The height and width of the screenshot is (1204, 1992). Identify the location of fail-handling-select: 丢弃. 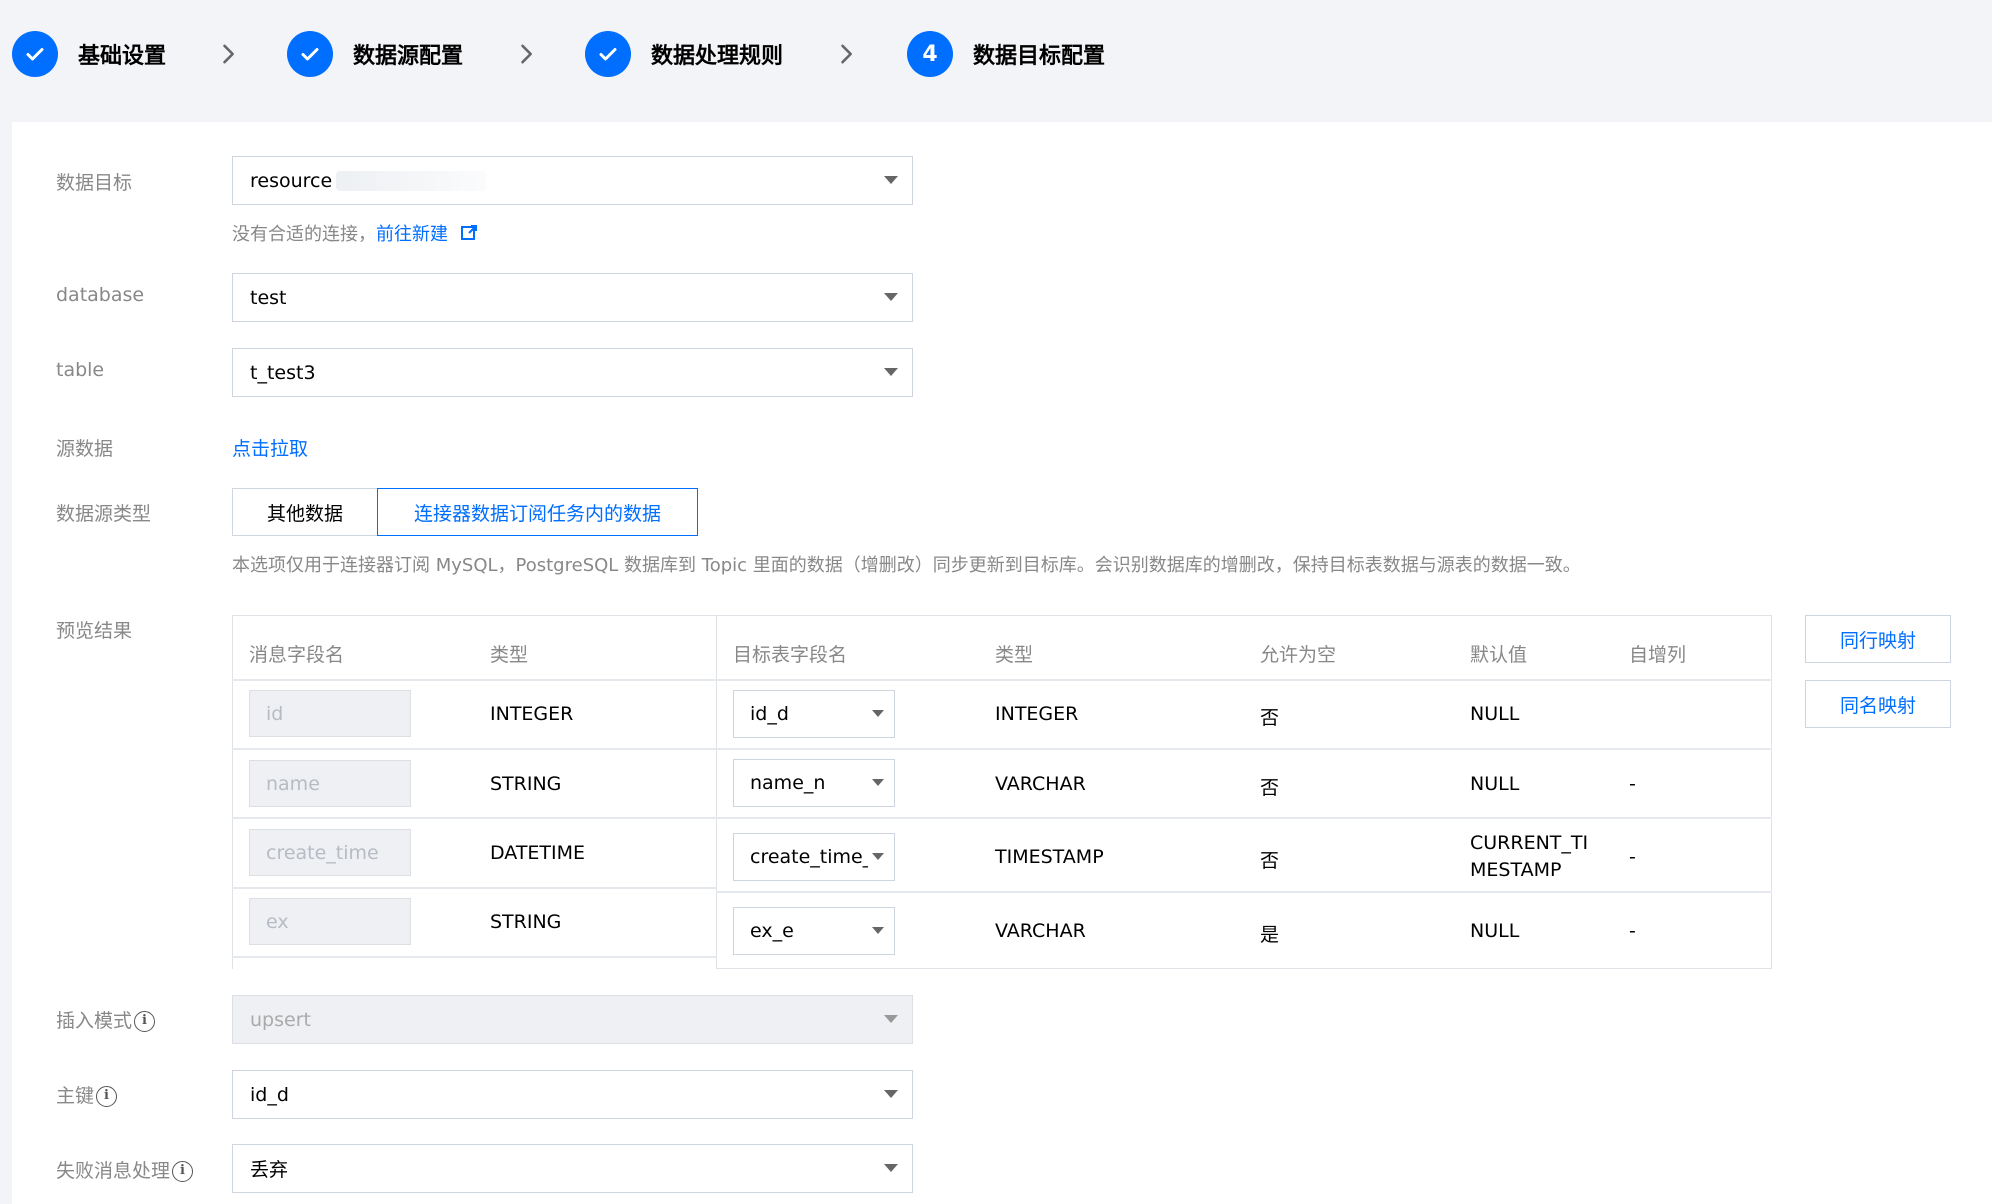
(572, 1168).